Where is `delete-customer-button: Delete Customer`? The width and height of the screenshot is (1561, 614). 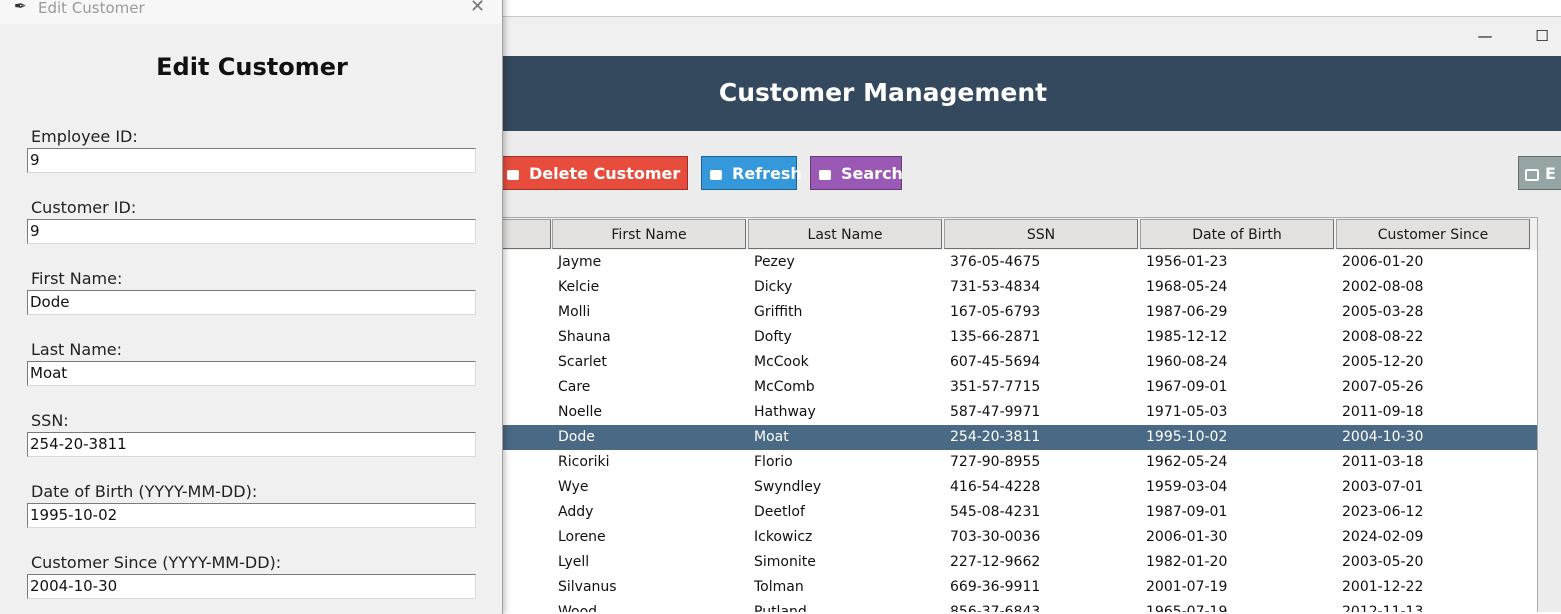 delete-customer-button: Delete Customer is located at coordinates (591, 173).